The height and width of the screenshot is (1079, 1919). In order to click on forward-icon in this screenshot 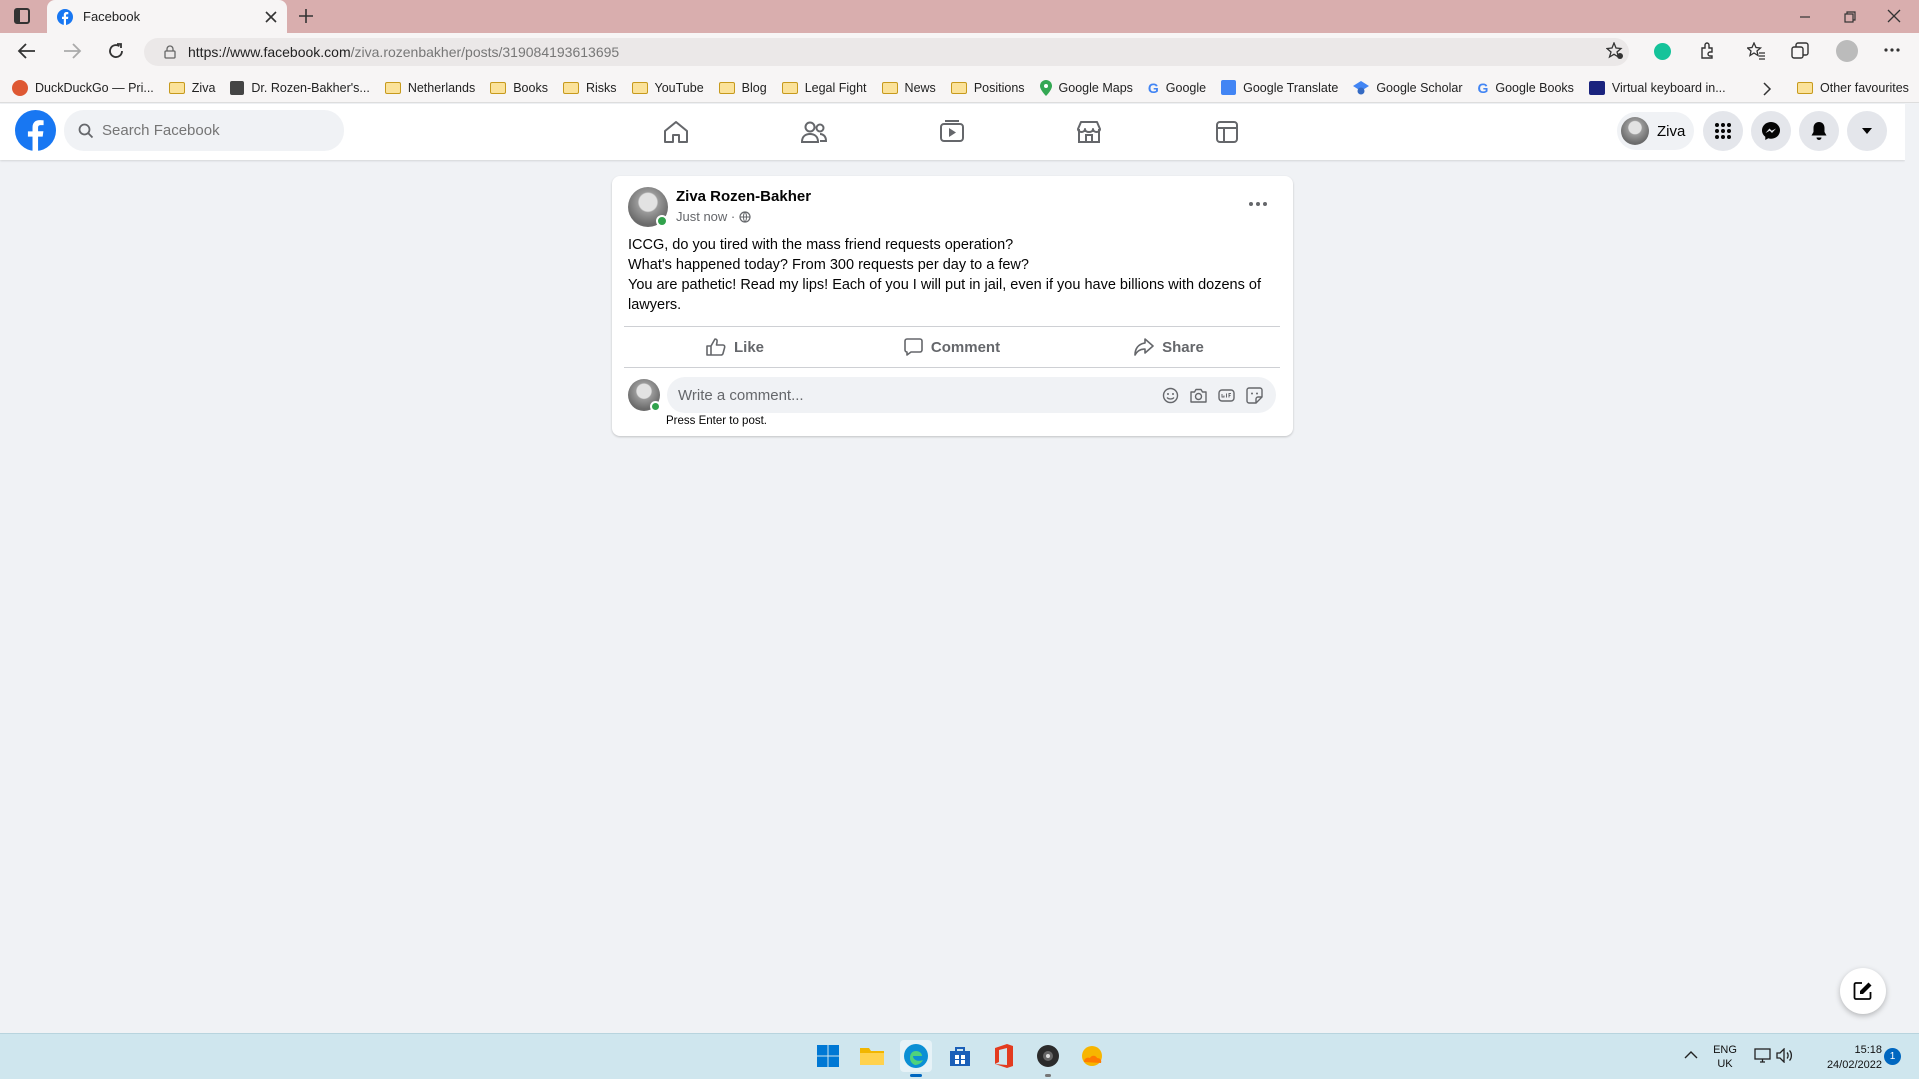, I will do `click(72, 51)`.